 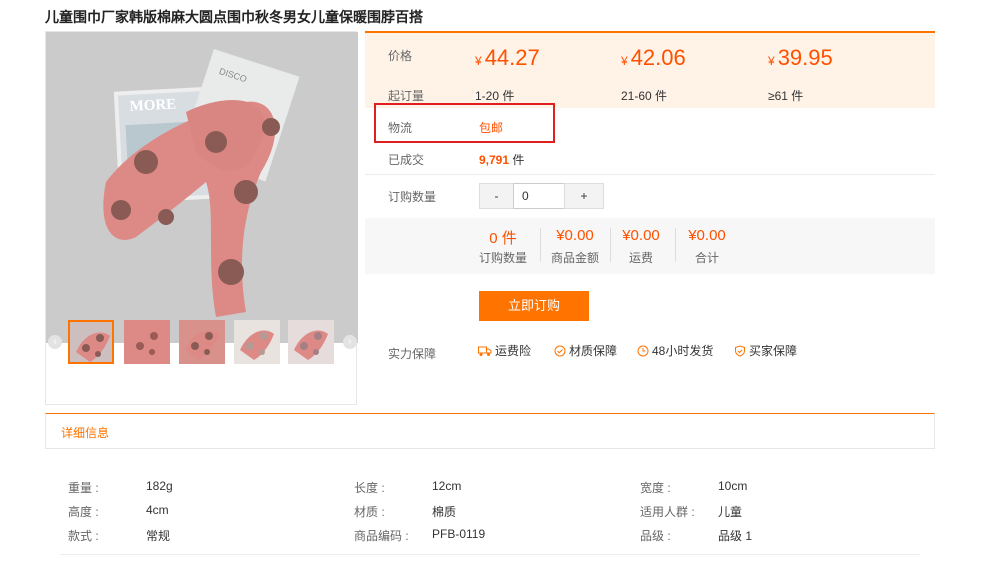 I want to click on sold-count: 9,791 件, so click(x=502, y=160).